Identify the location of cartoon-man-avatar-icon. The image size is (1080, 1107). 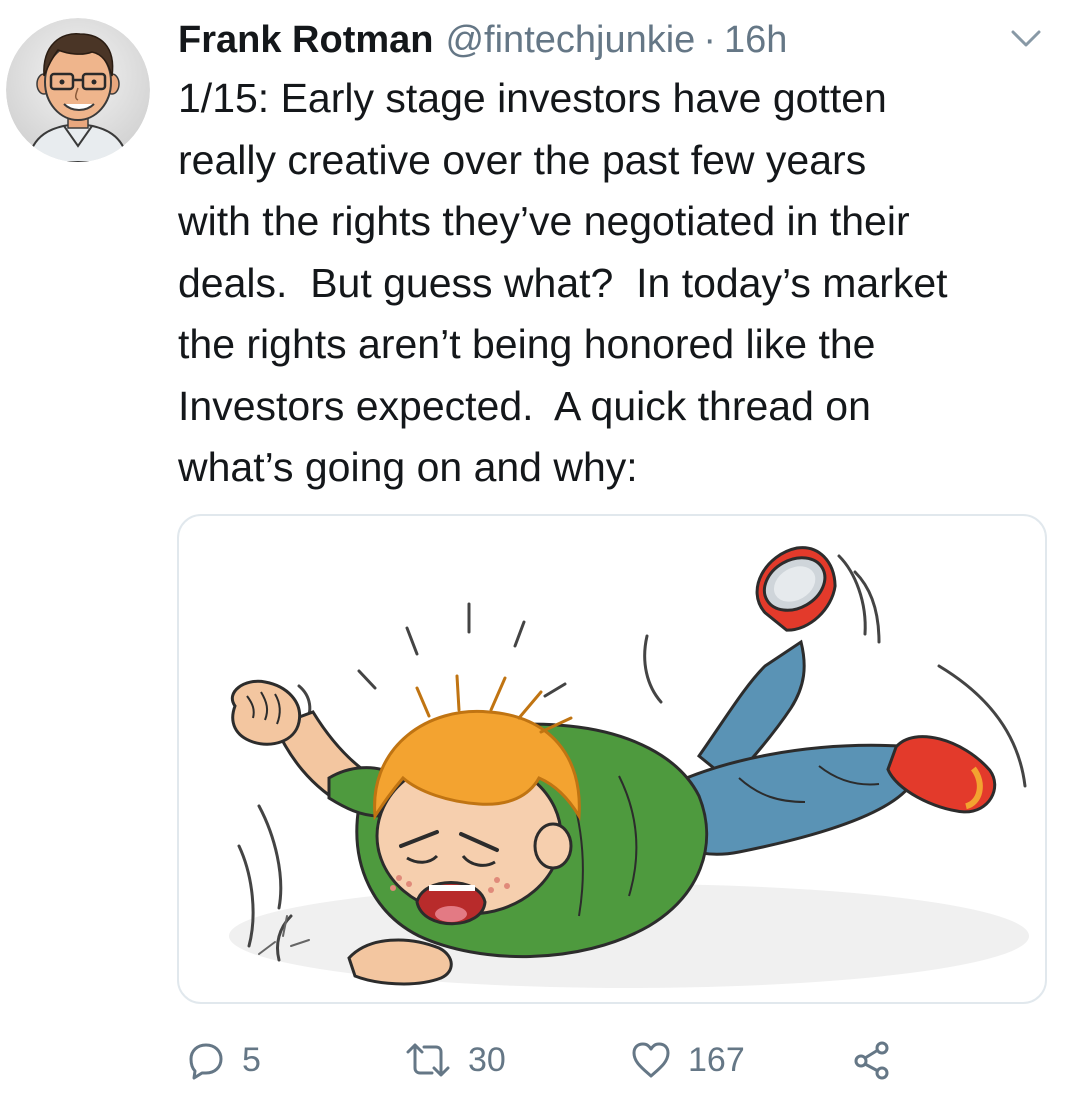
(78, 90).